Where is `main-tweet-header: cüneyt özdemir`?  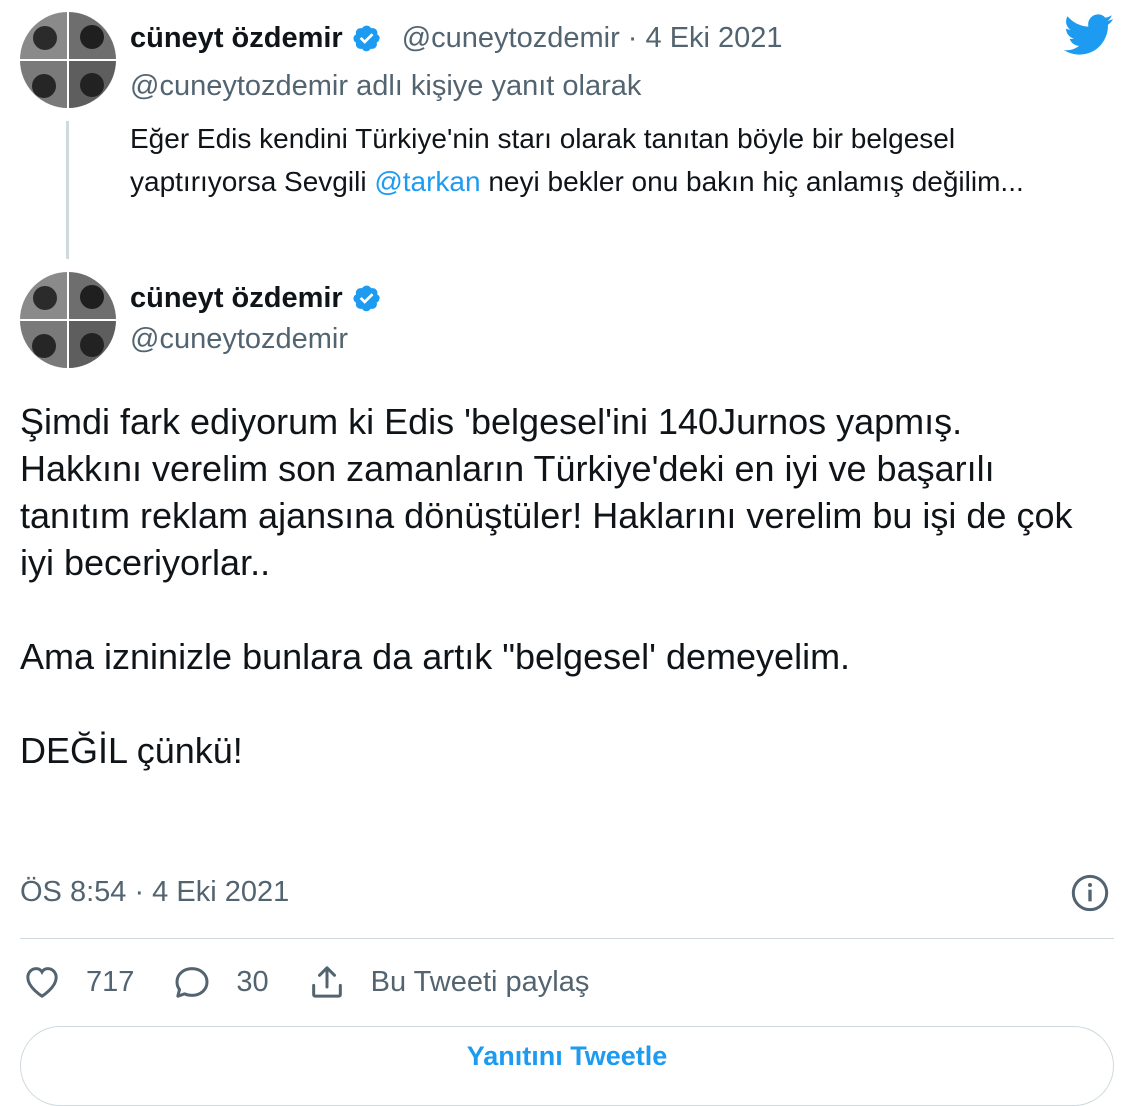
main-tweet-header: cüneyt özdemir is located at coordinates (256, 298).